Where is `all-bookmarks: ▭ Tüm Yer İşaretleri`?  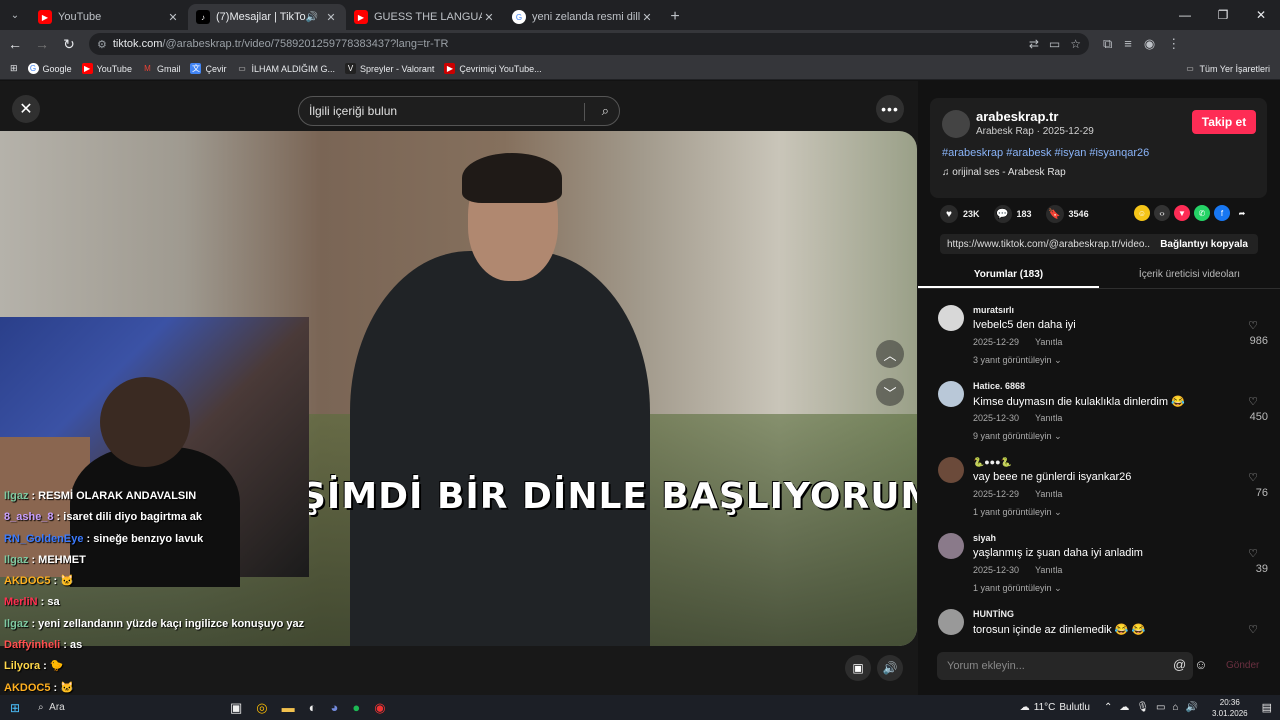 all-bookmarks: ▭ Tüm Yer İşaretleri is located at coordinates (1227, 68).